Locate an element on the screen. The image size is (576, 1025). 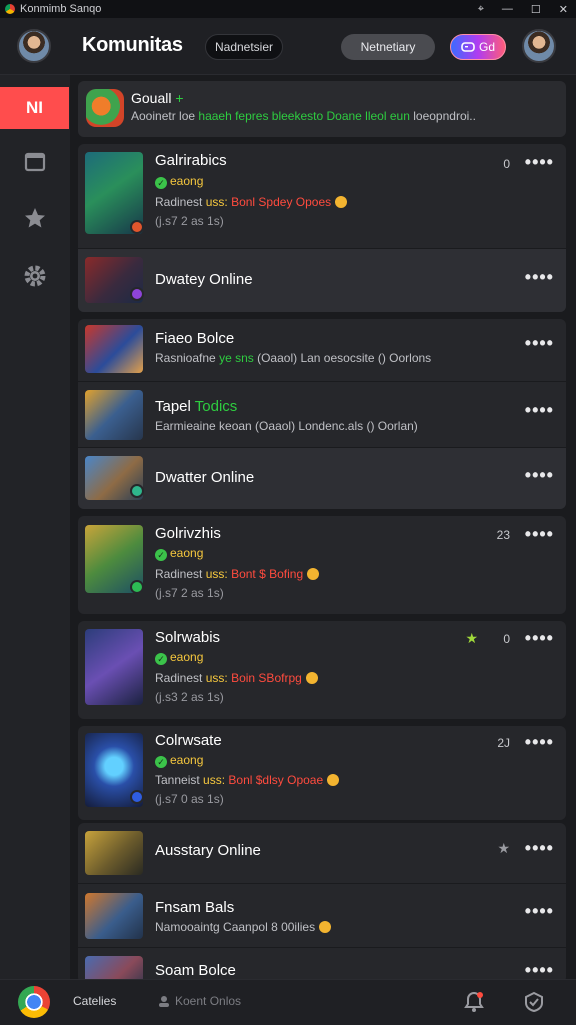
pin-icon: ⌖ is located at coordinates (481, 9).